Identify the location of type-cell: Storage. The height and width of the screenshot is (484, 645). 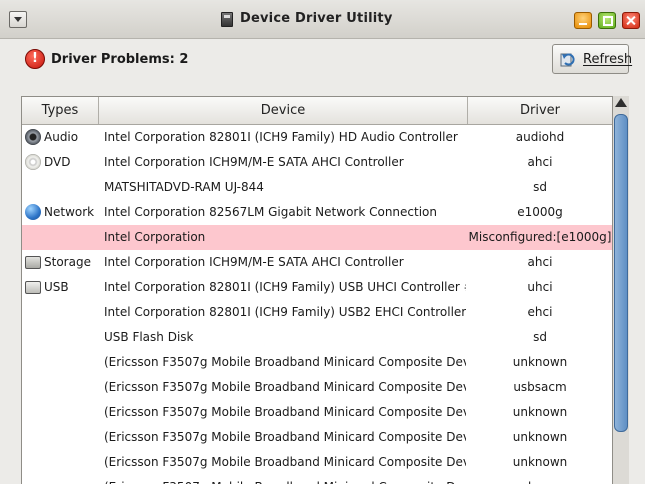
(60, 262).